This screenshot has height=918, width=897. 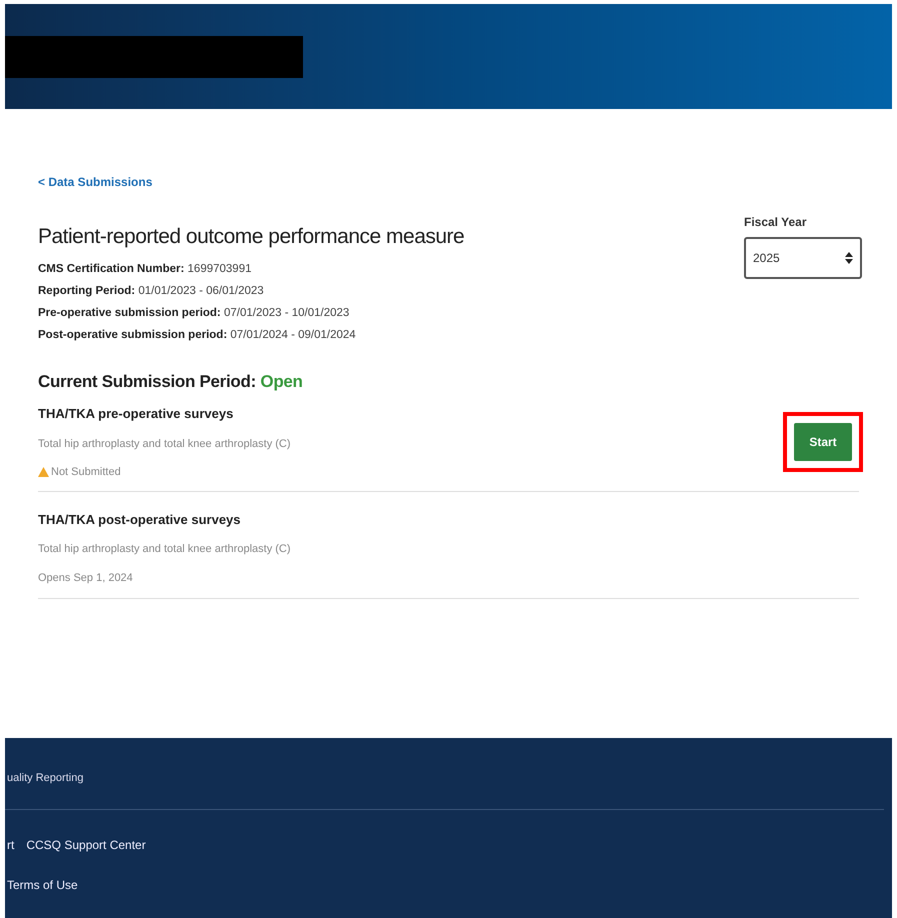 I want to click on survey-status: Opens Sep 1, 2024, so click(x=85, y=578).